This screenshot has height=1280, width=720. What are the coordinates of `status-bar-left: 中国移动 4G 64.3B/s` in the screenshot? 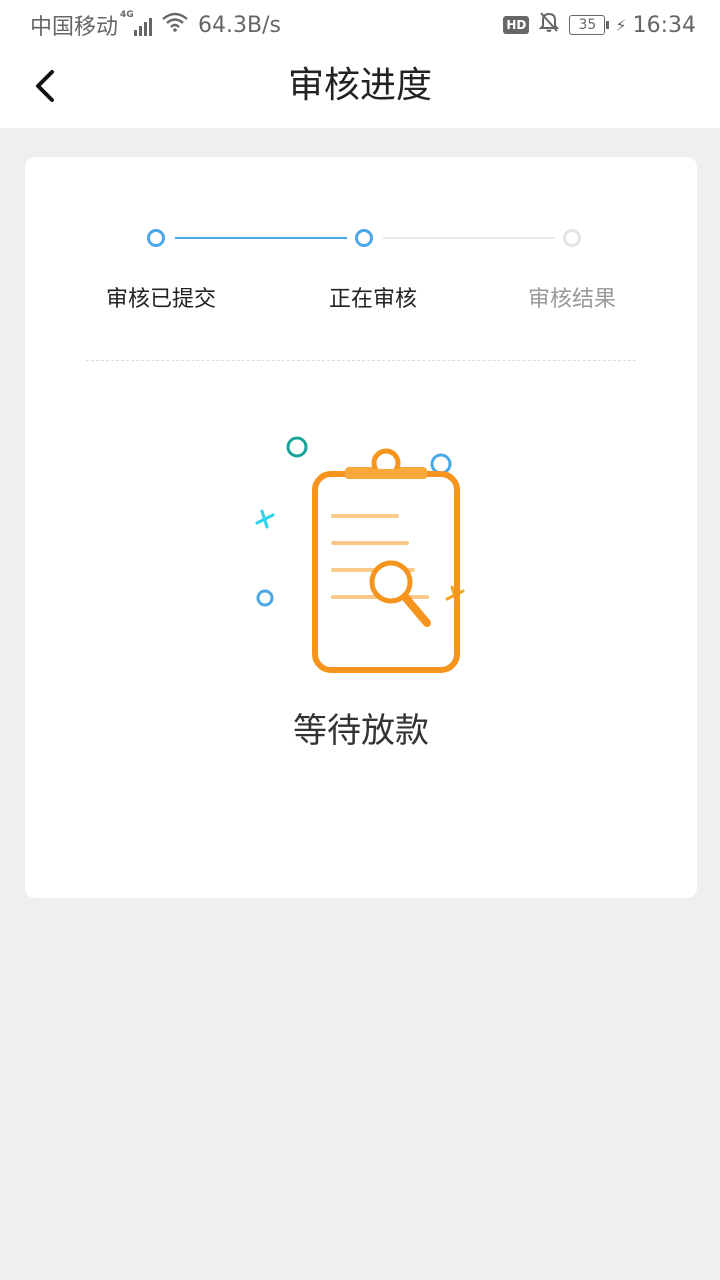 It's located at (155, 25).